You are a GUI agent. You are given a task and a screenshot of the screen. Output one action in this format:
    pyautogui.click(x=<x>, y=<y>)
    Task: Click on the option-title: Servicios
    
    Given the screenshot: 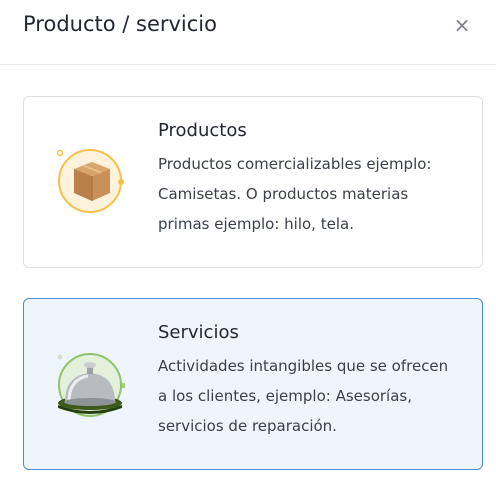 What is the action you would take?
    pyautogui.click(x=198, y=332)
    